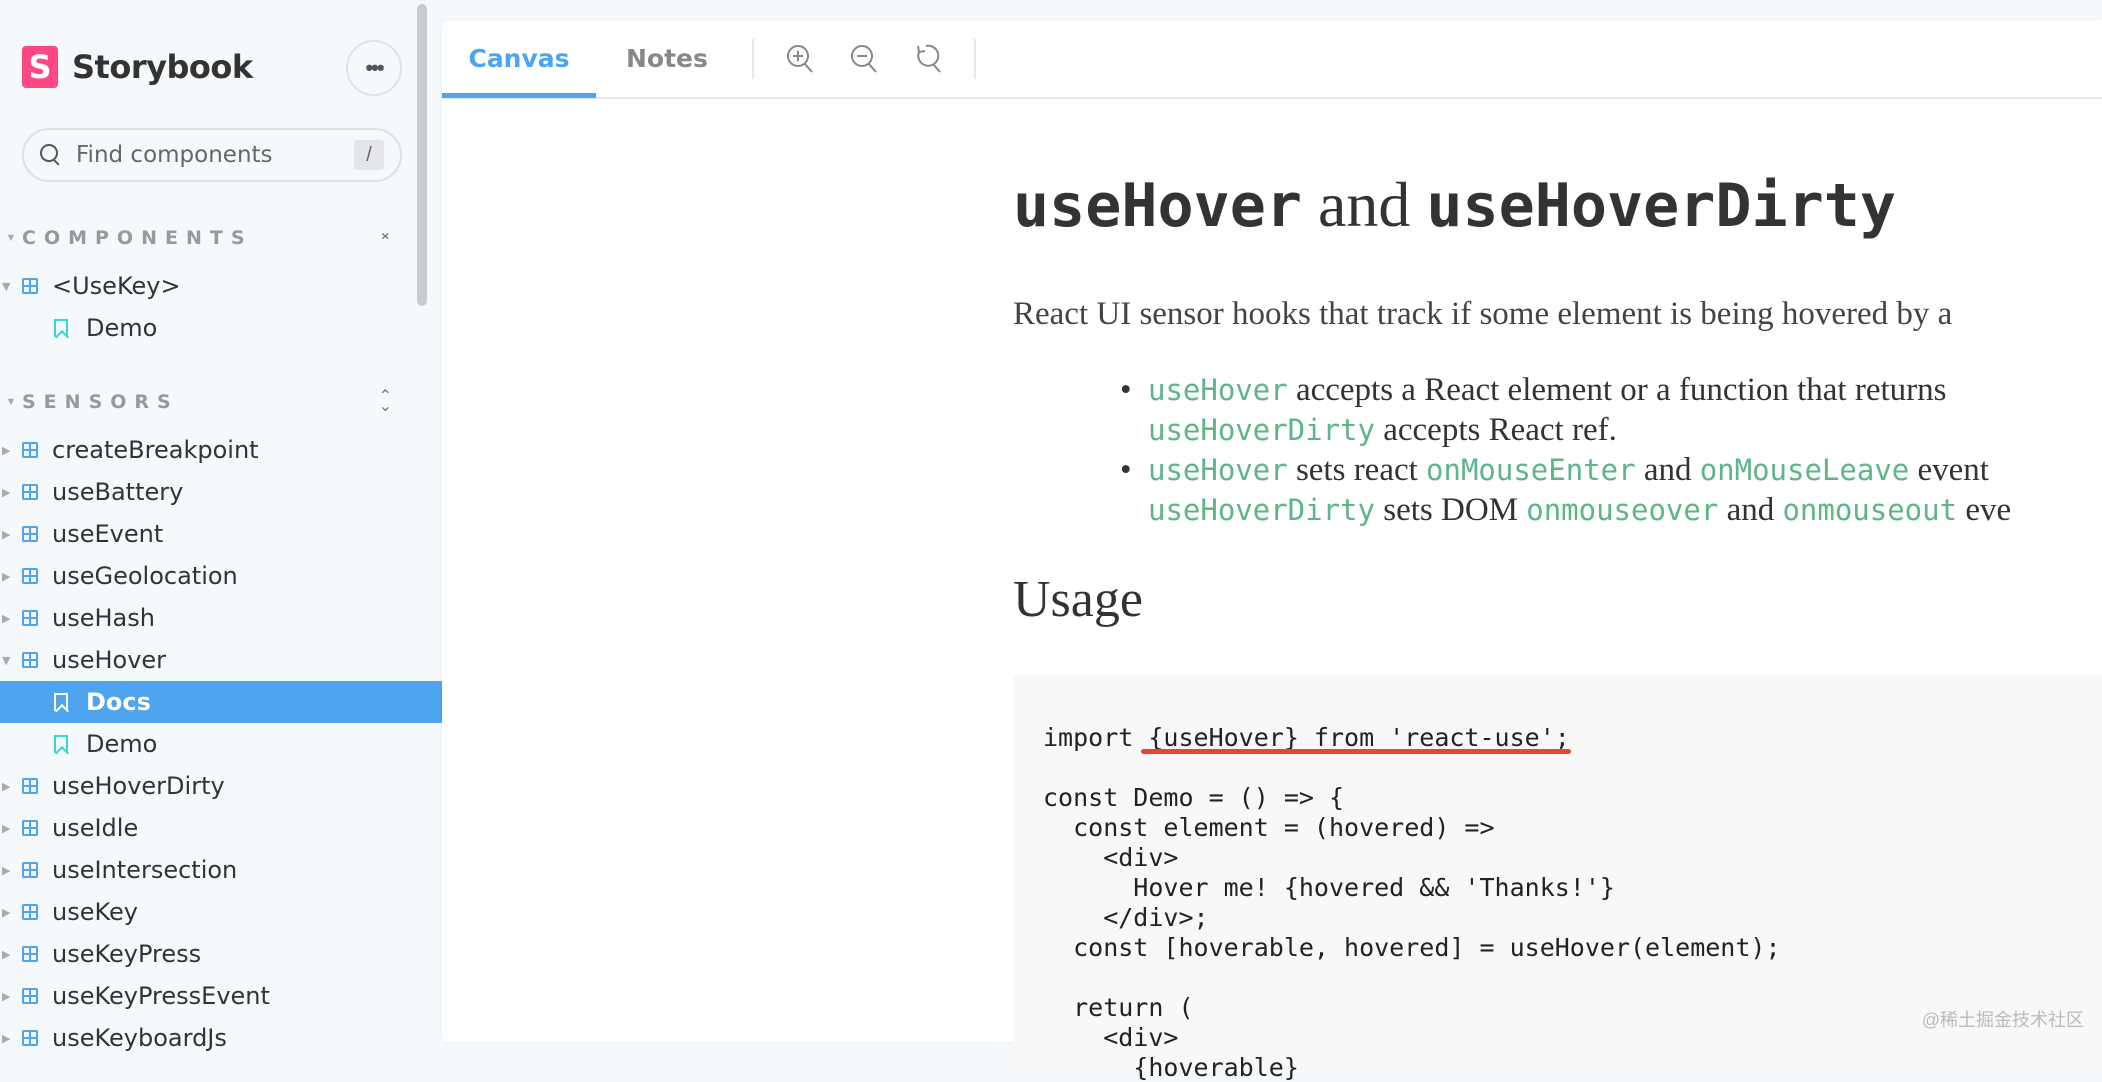 The height and width of the screenshot is (1082, 2102). Describe the element at coordinates (1870, 510) in the screenshot. I see `inline-code: onmouseout` at that location.